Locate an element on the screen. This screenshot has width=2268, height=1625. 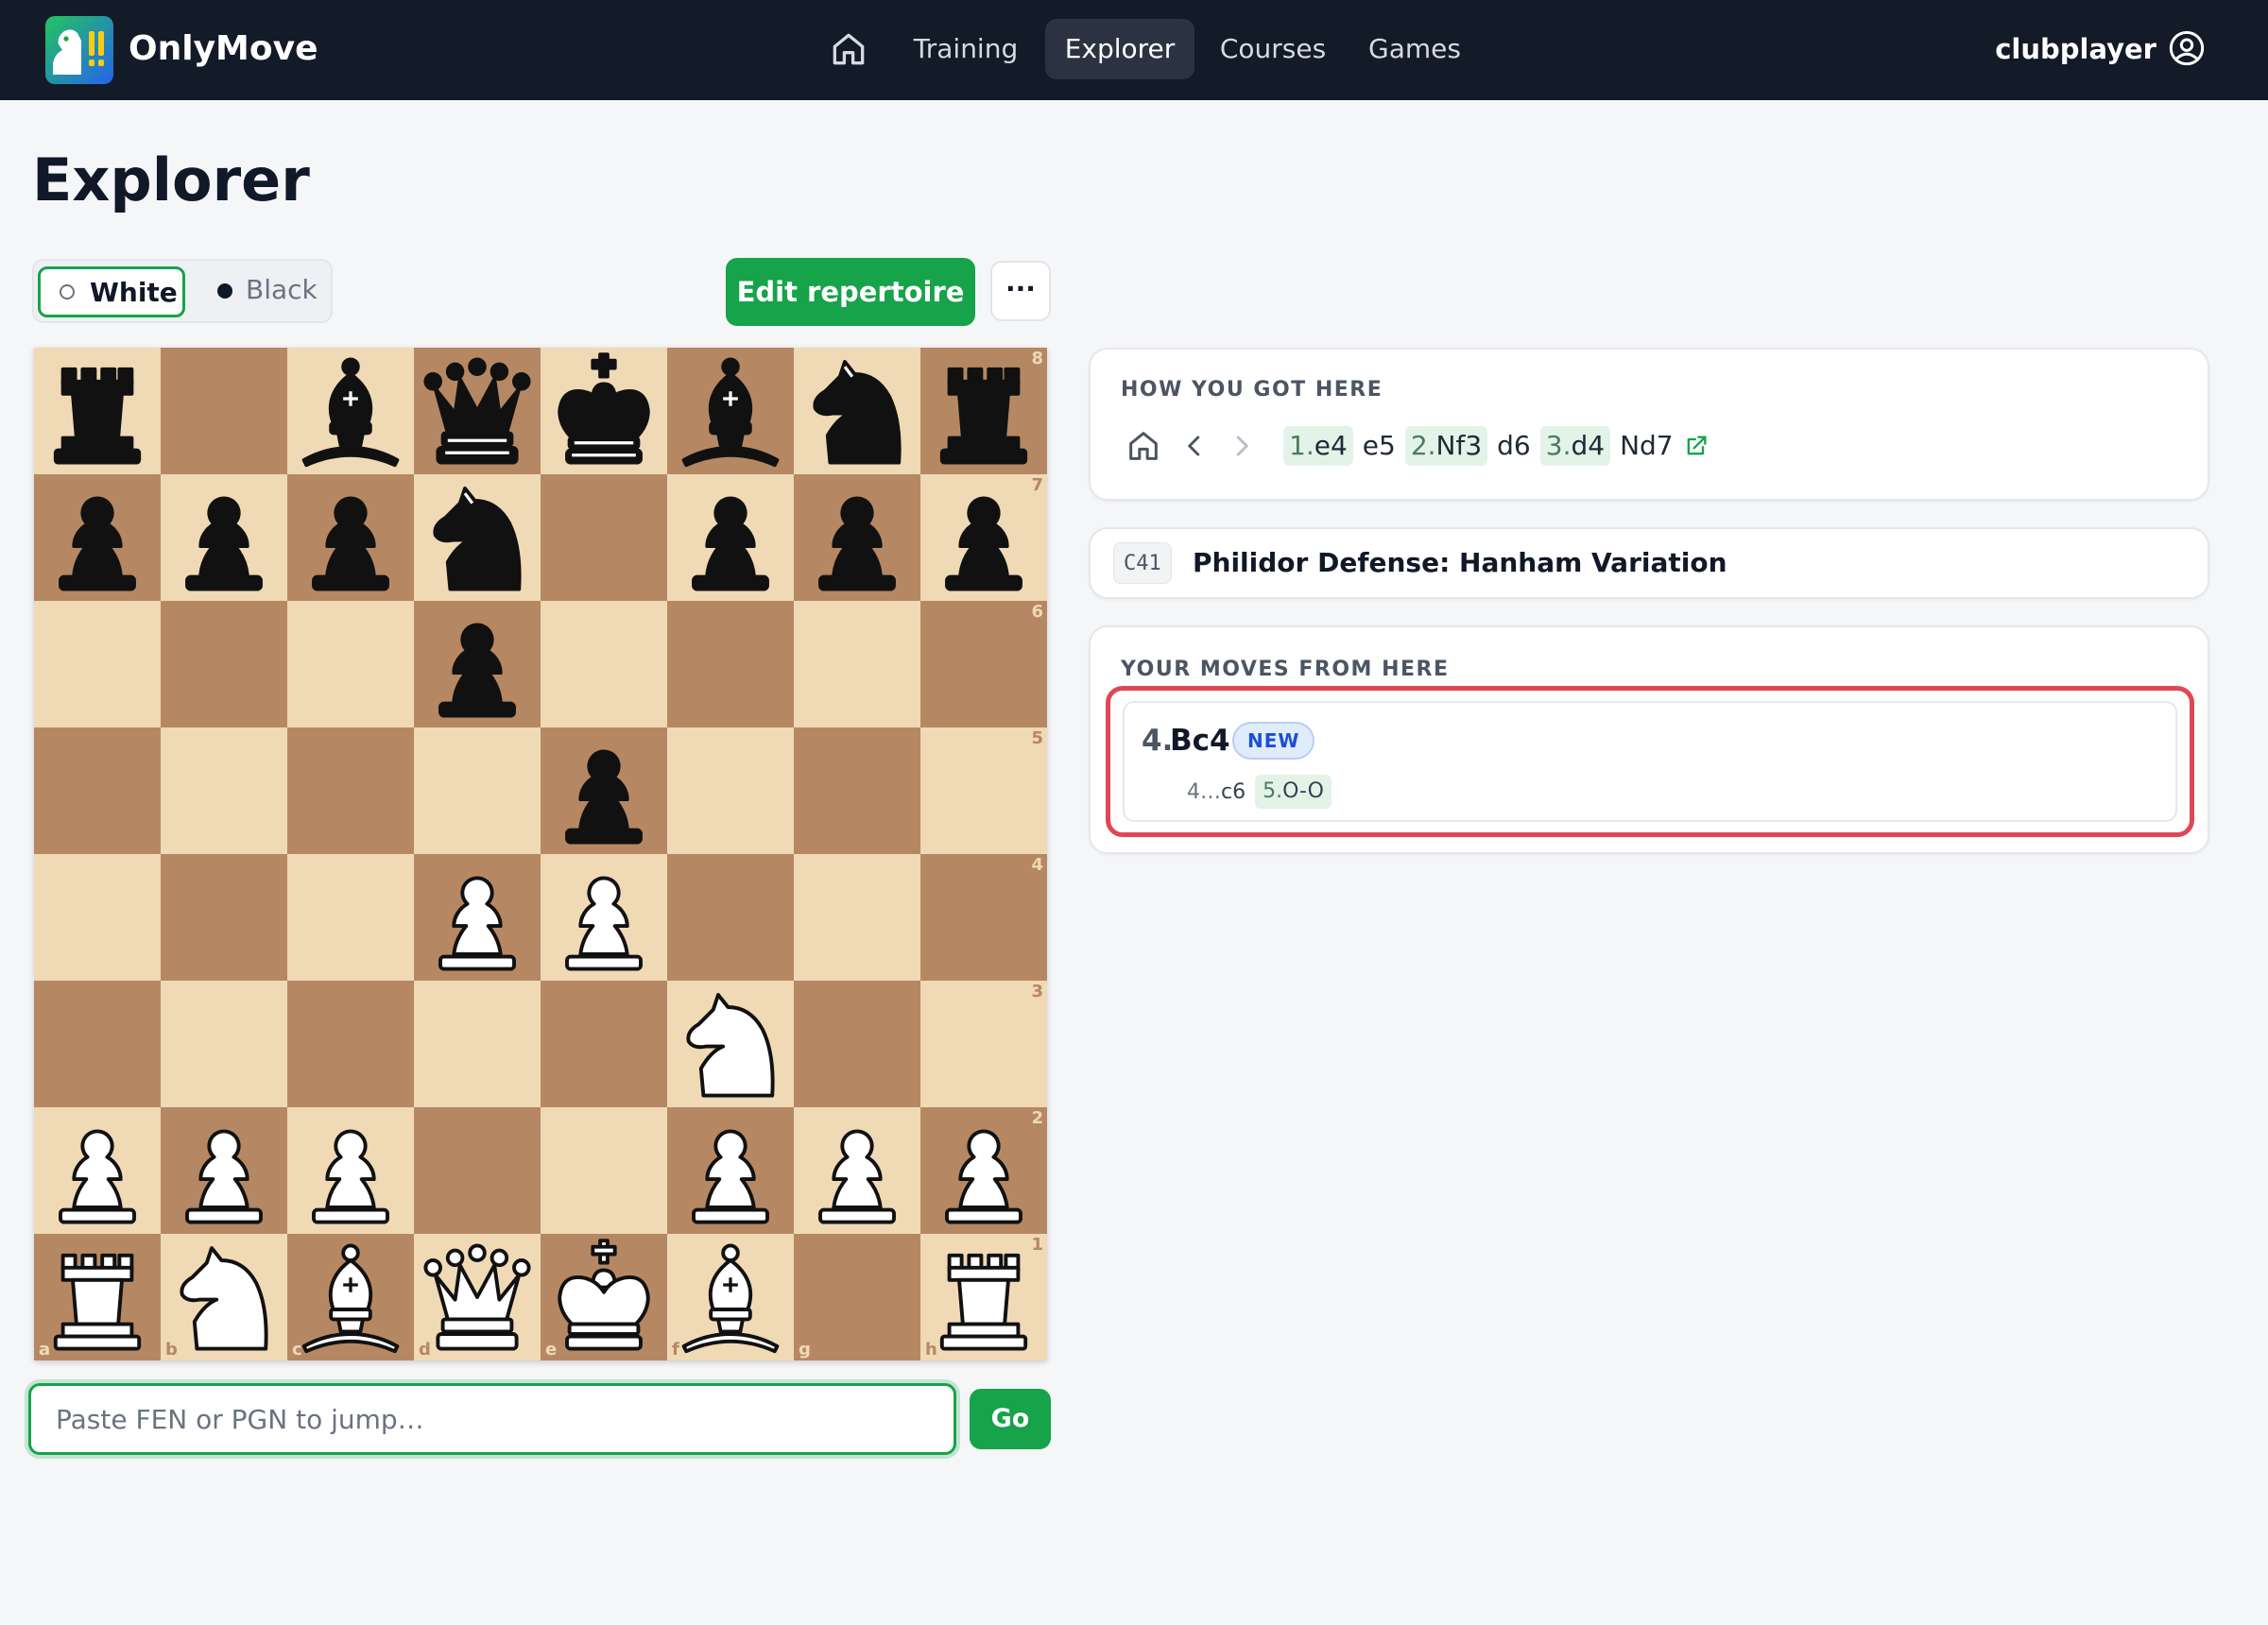
square-h1: 1h is located at coordinates (983, 1297).